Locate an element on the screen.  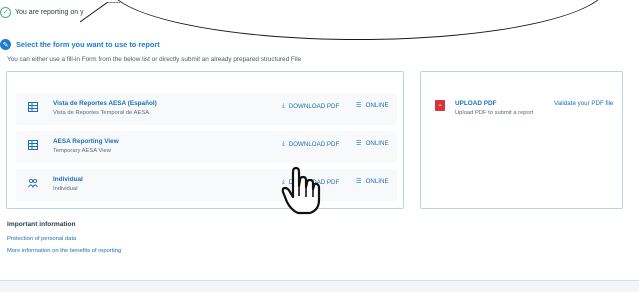
personal-data-link: Protection of personal data is located at coordinates (41, 239).